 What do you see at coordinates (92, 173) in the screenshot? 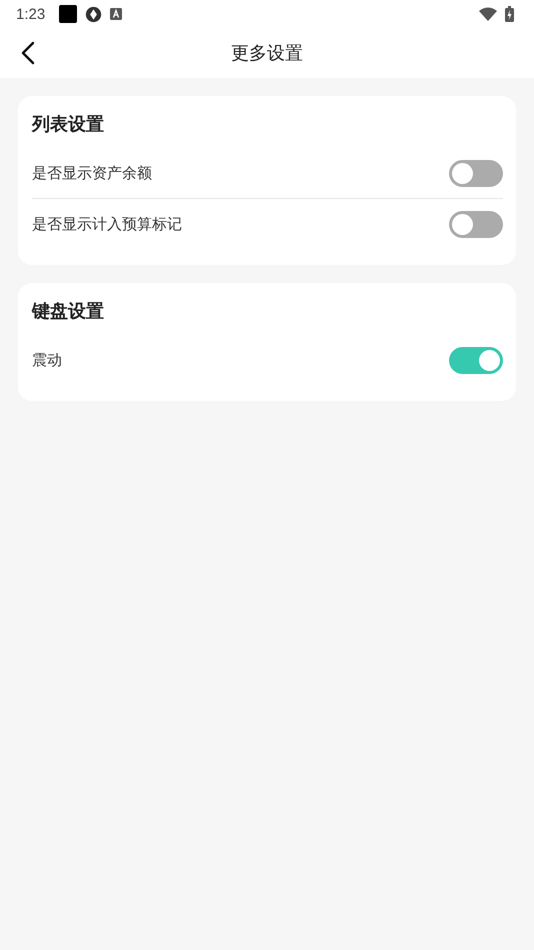
I see `setting-label: 是否显示资产余额` at bounding box center [92, 173].